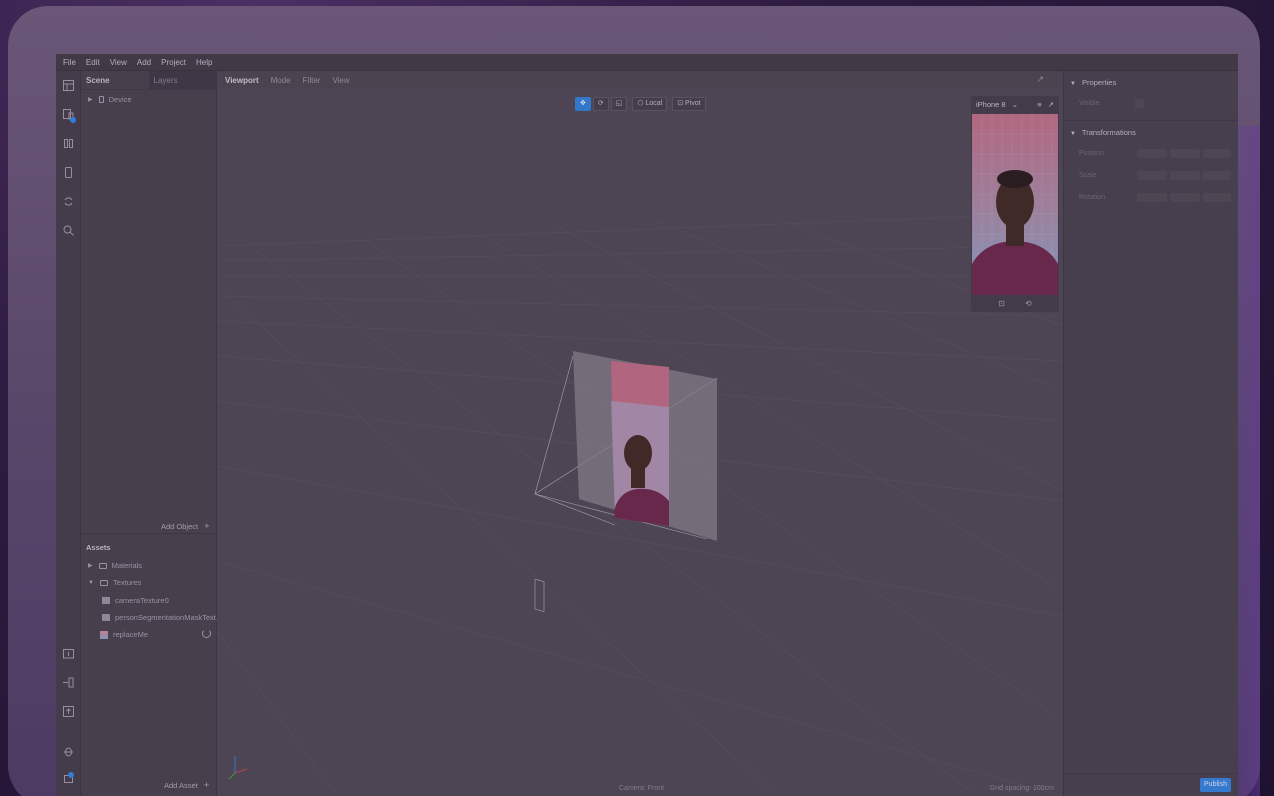  I want to click on menu-icon: ≡, so click(1039, 104).